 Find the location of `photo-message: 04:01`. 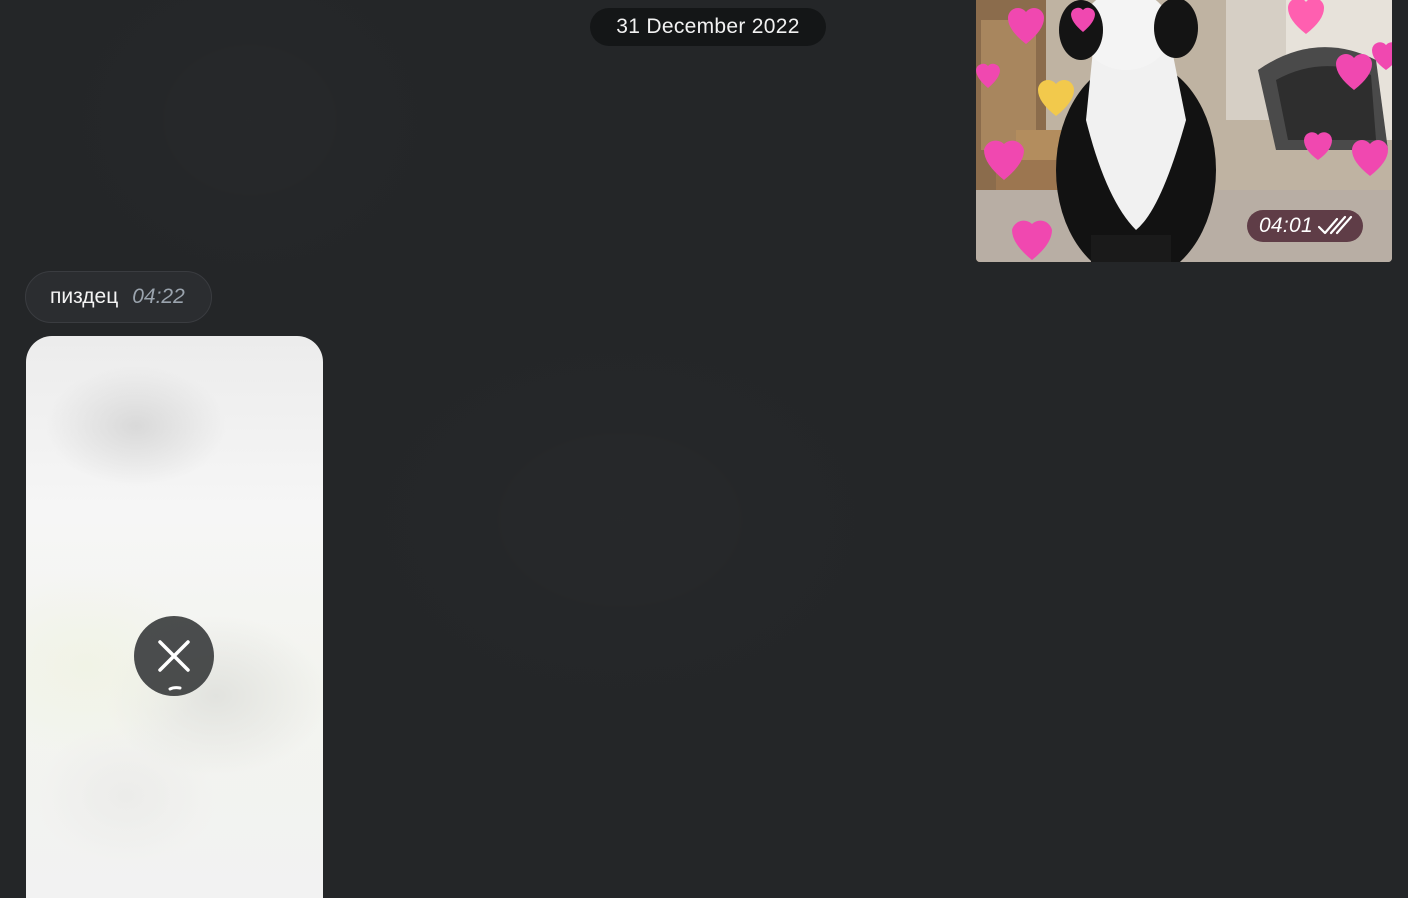

photo-message: 04:01 is located at coordinates (1184, 131).